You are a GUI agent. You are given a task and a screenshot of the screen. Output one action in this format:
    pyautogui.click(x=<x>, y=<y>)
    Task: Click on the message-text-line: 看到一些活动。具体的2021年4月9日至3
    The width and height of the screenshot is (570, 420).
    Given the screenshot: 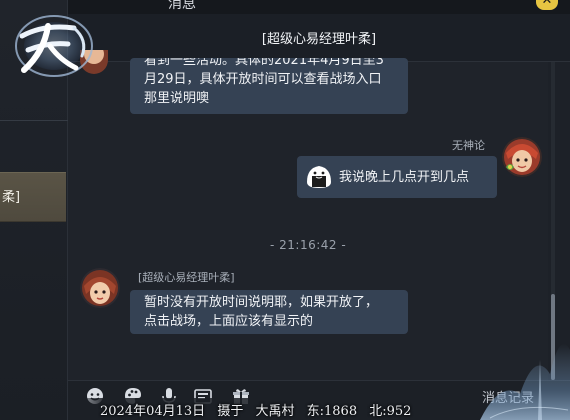 What is the action you would take?
    pyautogui.click(x=264, y=63)
    